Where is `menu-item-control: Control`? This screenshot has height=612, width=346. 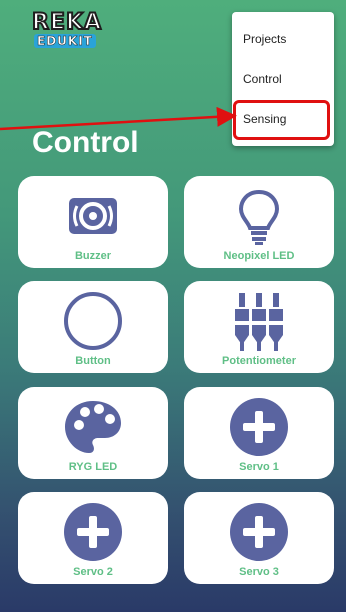 menu-item-control: Control is located at coordinates (283, 79).